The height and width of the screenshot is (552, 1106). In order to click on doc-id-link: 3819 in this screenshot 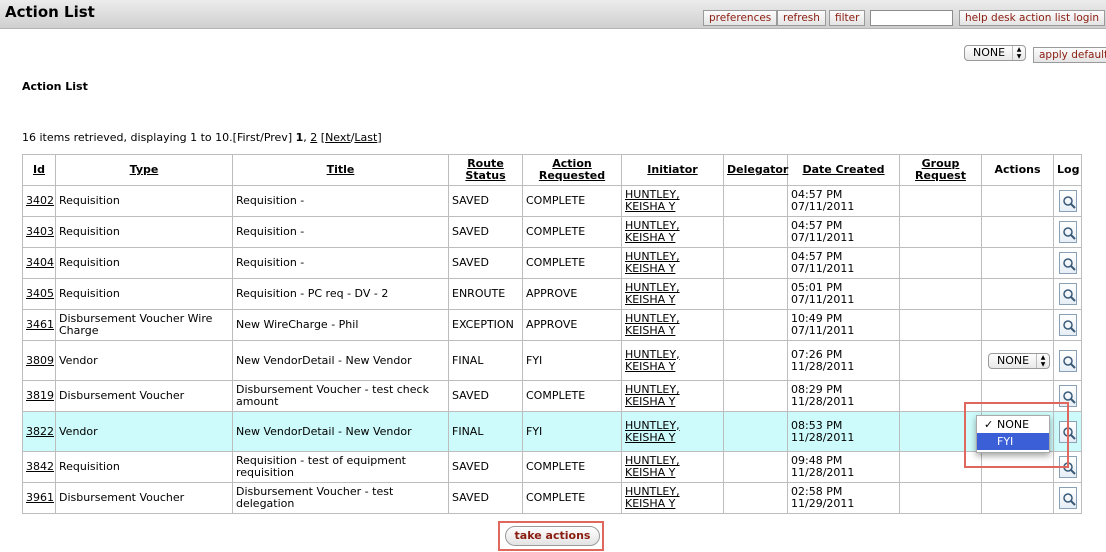, I will do `click(40, 395)`.